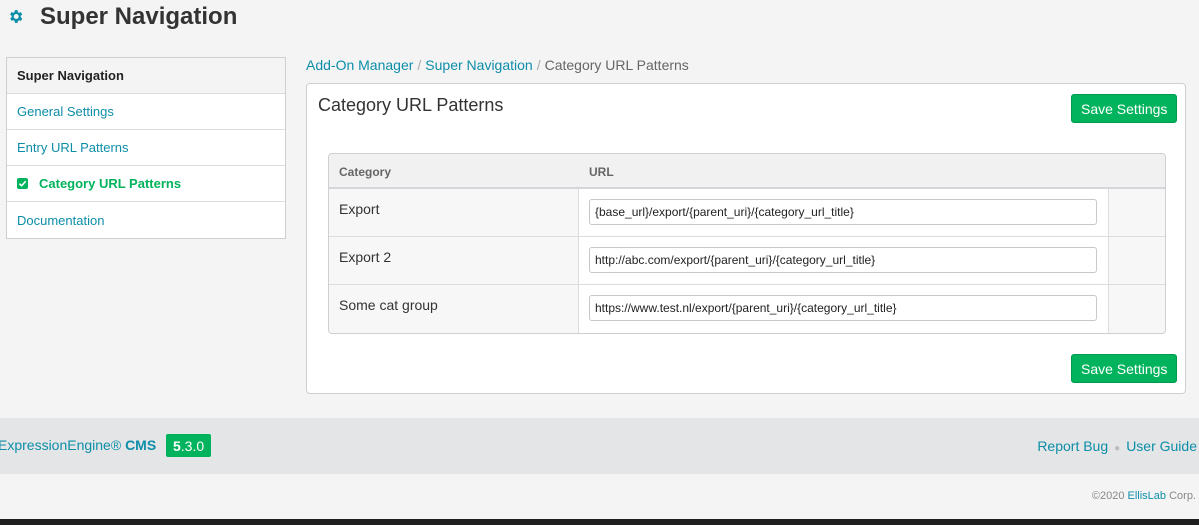  Describe the element at coordinates (359, 65) in the screenshot. I see `breadcrumb-link-addon-manager: Add-On Manager` at that location.